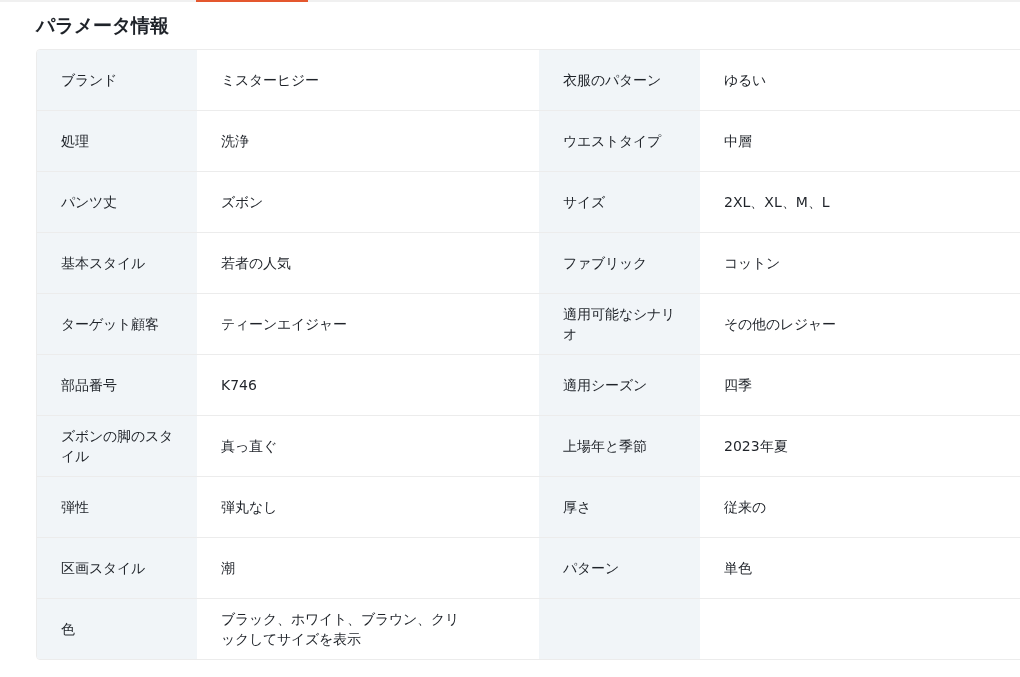 The height and width of the screenshot is (677, 1020). What do you see at coordinates (256, 263) in the screenshot?
I see `parameter-value: 若者の人気` at bounding box center [256, 263].